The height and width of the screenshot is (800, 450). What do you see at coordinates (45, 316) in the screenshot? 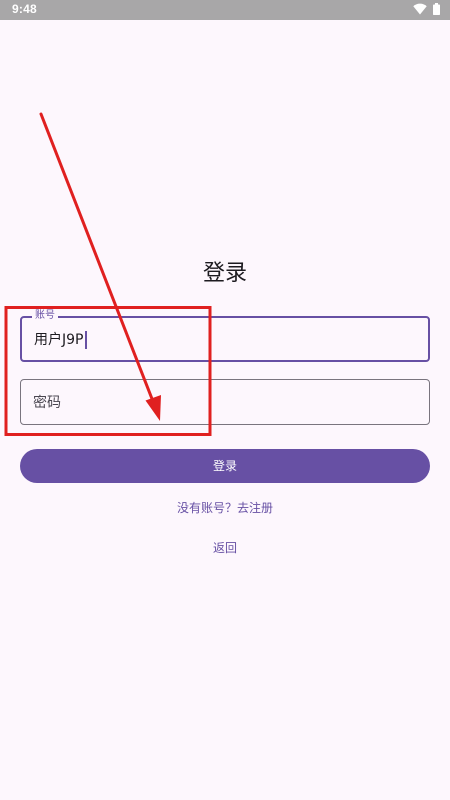
I see `account-field-label: 账号` at bounding box center [45, 316].